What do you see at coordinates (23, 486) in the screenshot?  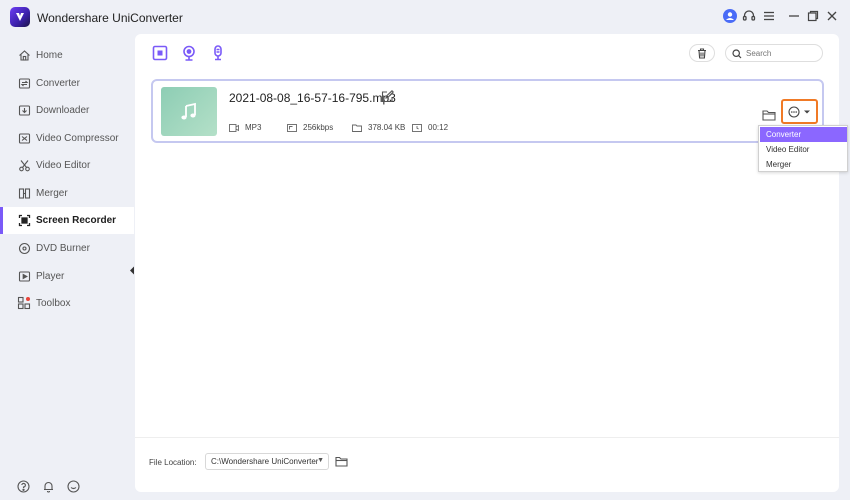 I see `help-icon` at bounding box center [23, 486].